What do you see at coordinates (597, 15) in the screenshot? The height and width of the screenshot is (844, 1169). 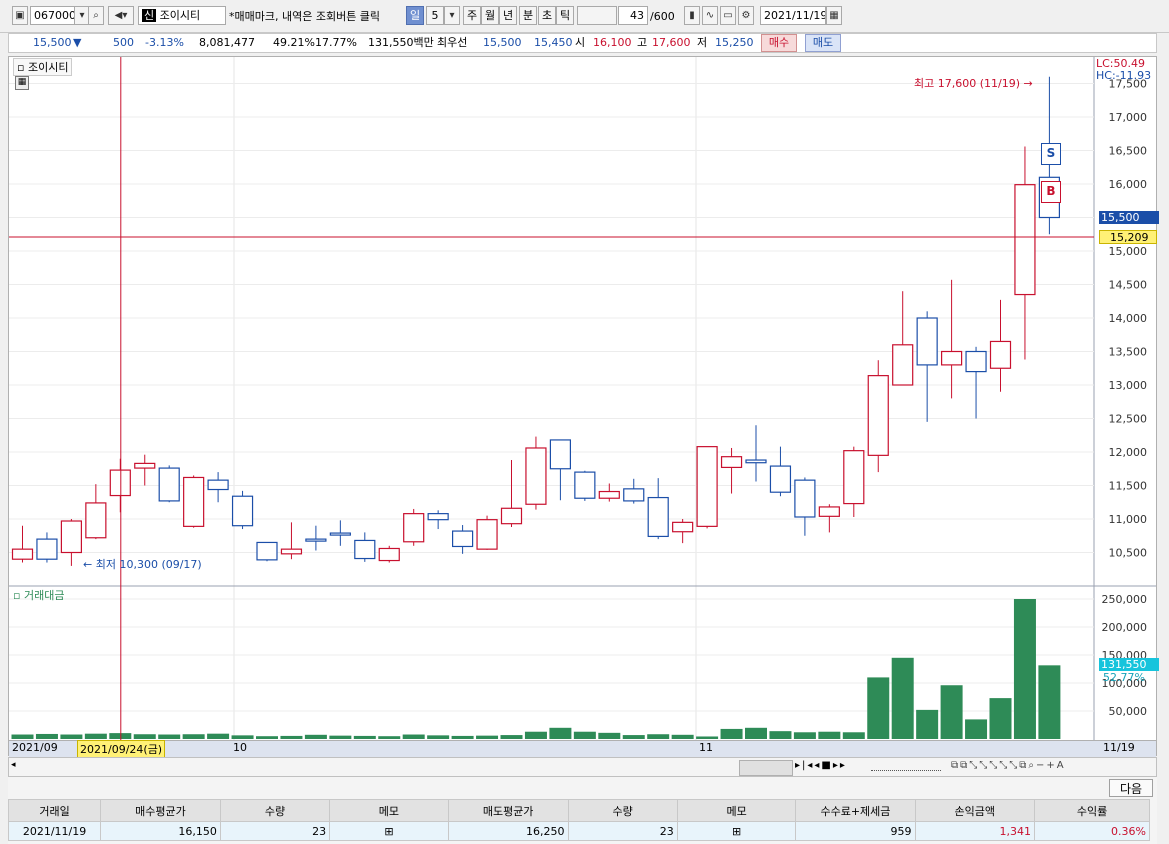 I see `empty-select` at bounding box center [597, 15].